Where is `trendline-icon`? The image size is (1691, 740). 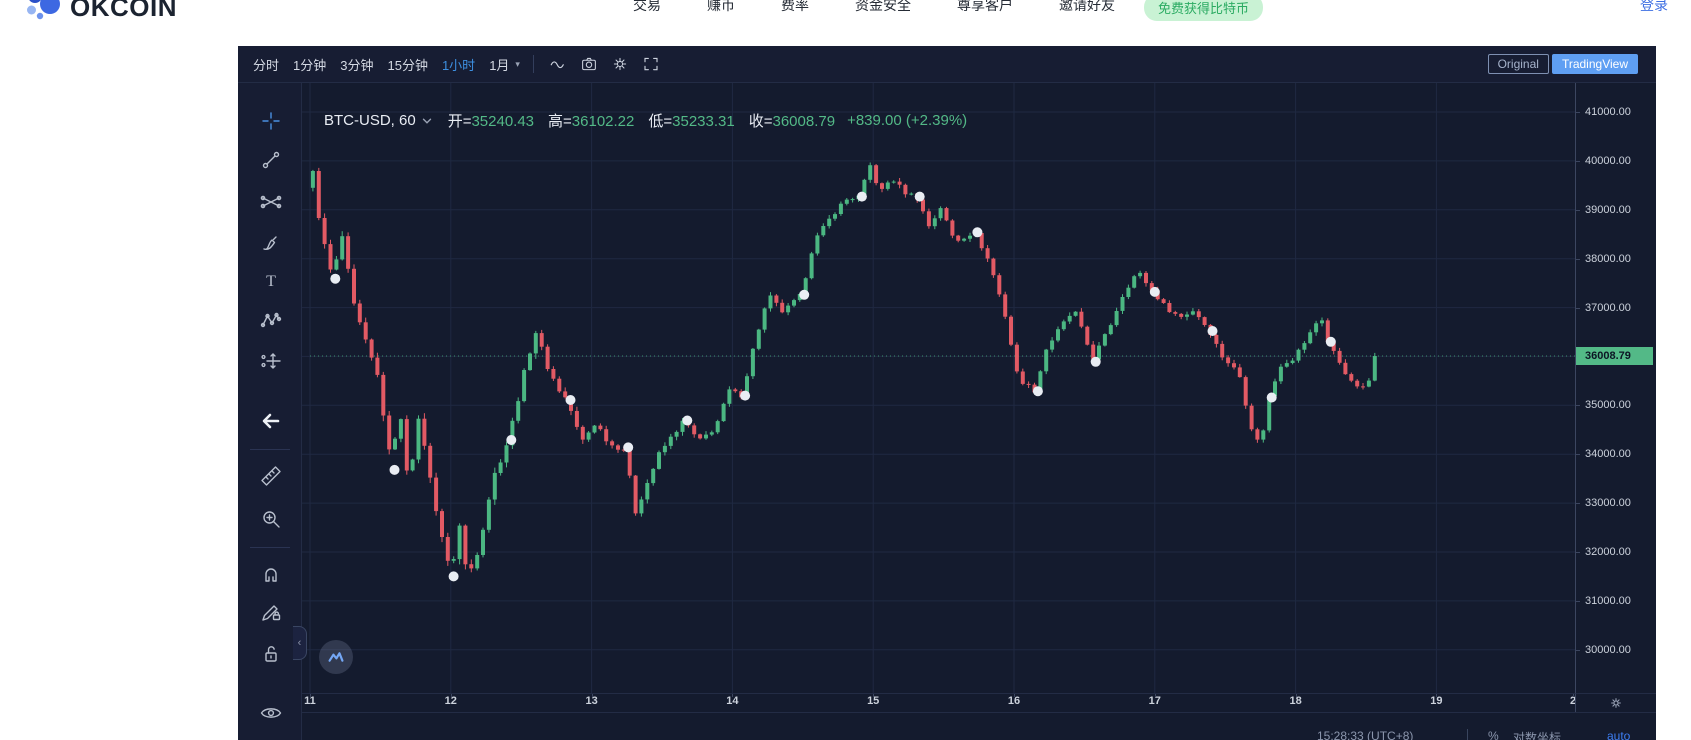
trendline-icon is located at coordinates (271, 160).